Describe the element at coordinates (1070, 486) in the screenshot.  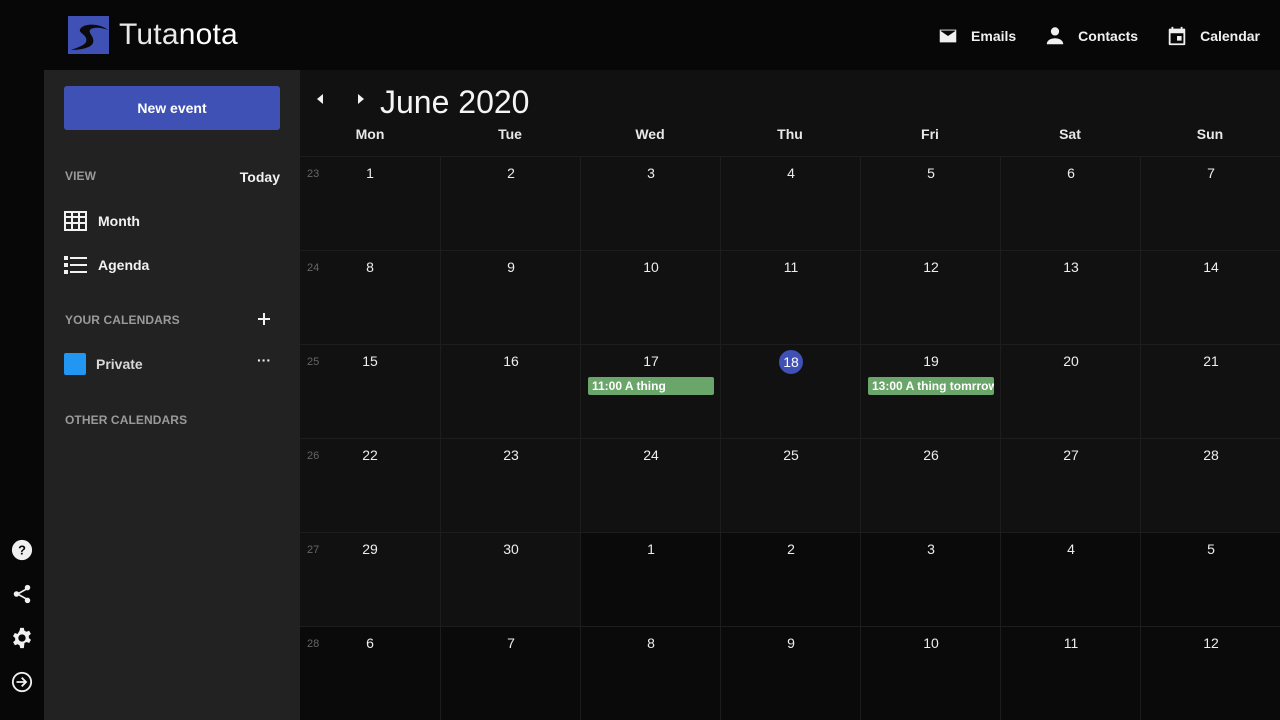
I see `day-cell: 27` at that location.